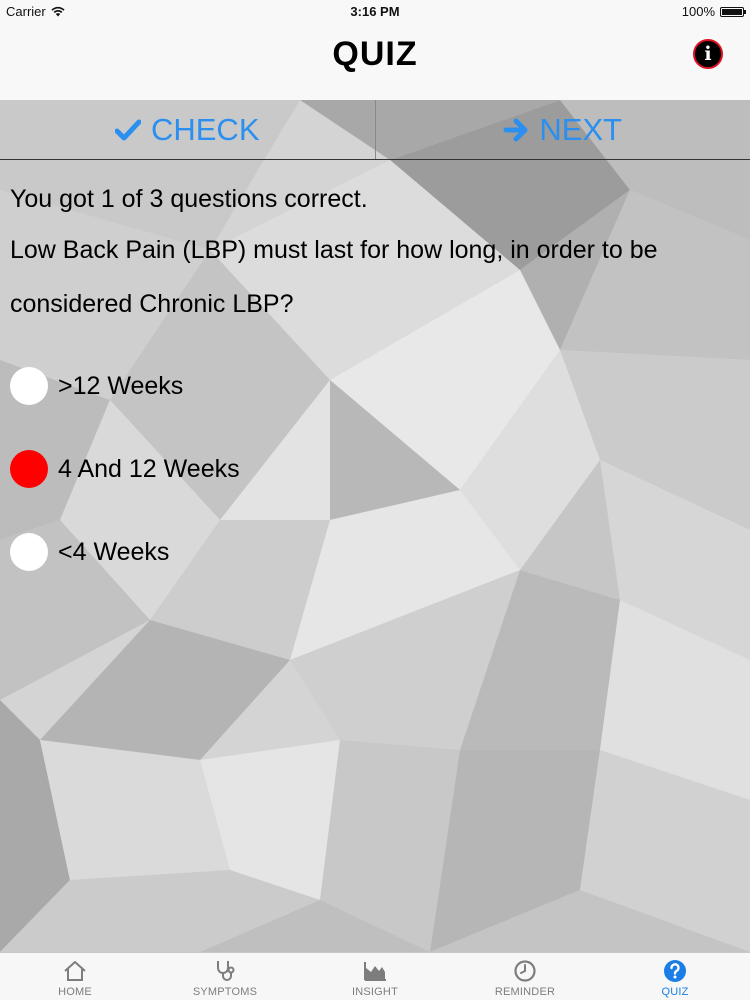 This screenshot has width=750, height=1000. Describe the element at coordinates (75, 971) in the screenshot. I see `home-icon` at that location.